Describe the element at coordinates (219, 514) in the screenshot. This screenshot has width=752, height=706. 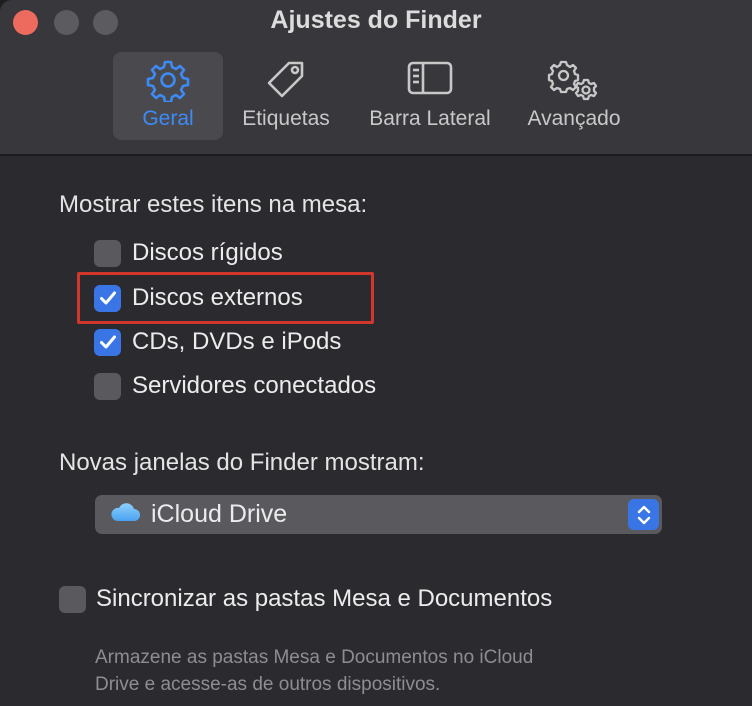
I see `select-value: iCloud Drive` at that location.